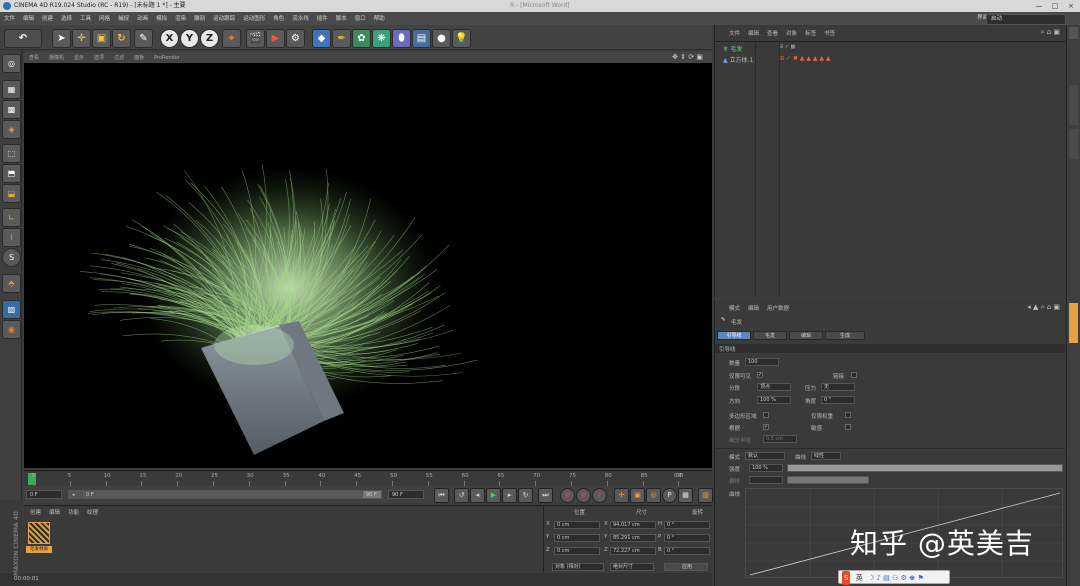 This screenshot has width=1080, height=586. What do you see at coordinates (11, 89) in the screenshot?
I see `model-mode-button: ▦` at bounding box center [11, 89].